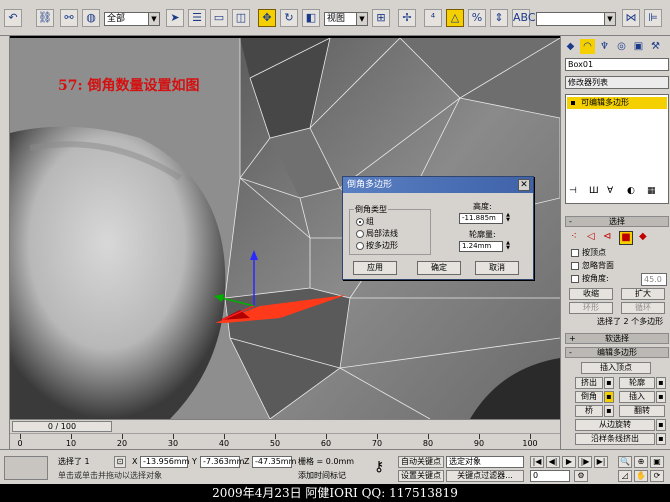  I want to click on key-icon: ⚷, so click(379, 467).